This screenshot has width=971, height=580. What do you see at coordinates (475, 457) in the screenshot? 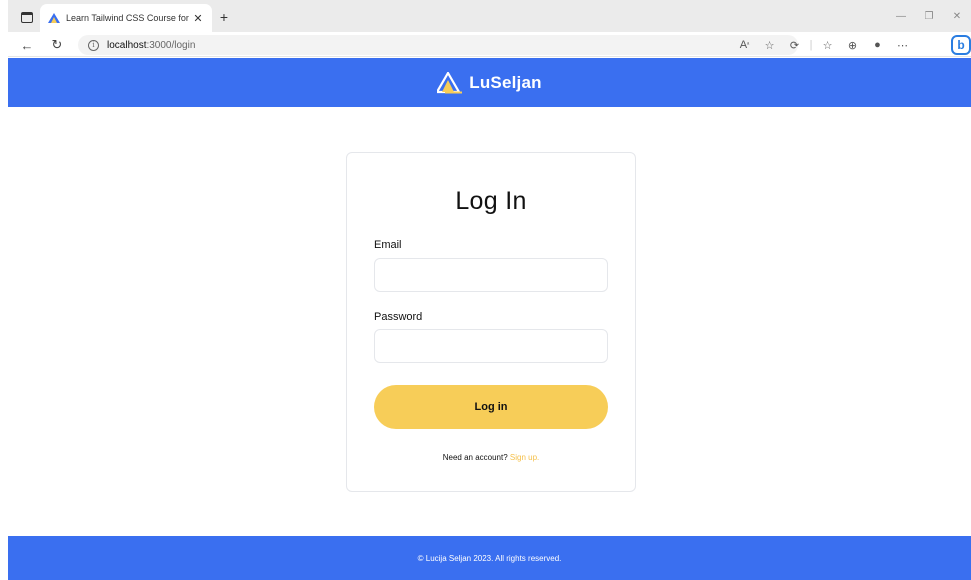
I see `signup-prompt-text: Need an account?` at bounding box center [475, 457].